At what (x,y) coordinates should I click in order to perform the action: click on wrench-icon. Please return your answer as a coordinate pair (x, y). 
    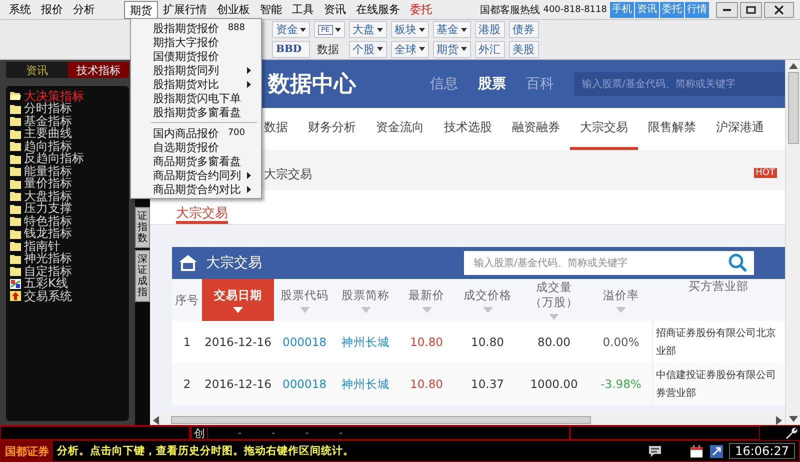
    Looking at the image, I should click on (791, 433).